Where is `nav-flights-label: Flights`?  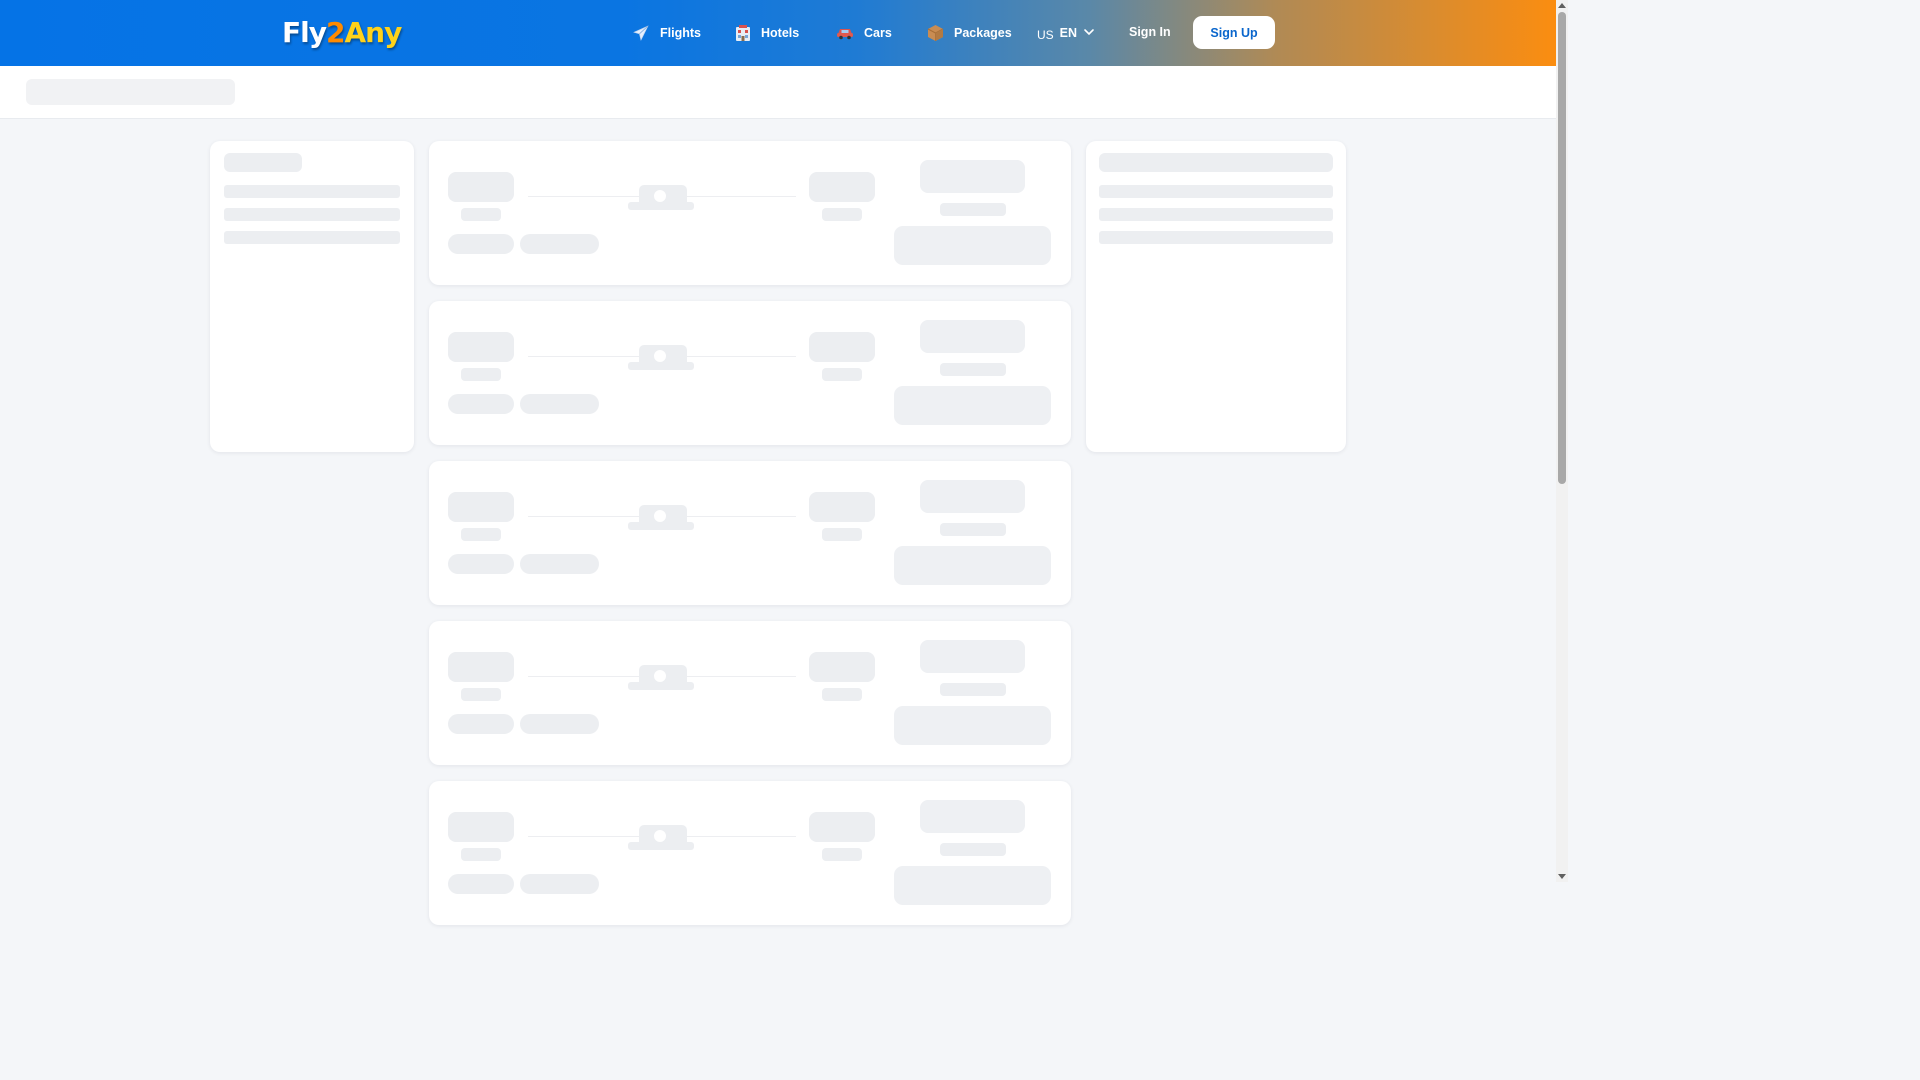 nav-flights-label: Flights is located at coordinates (680, 33).